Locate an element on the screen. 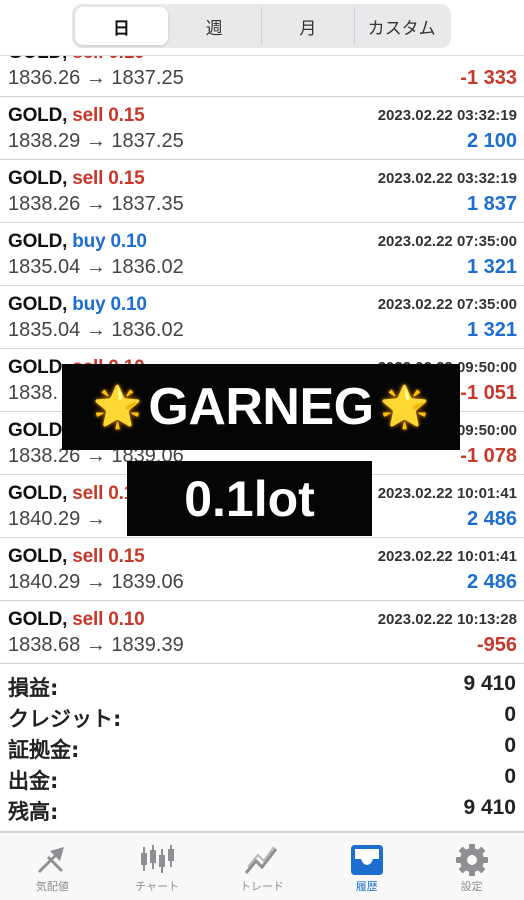 This screenshot has width=524, height=900. segment-custom: カスタム is located at coordinates (401, 26).